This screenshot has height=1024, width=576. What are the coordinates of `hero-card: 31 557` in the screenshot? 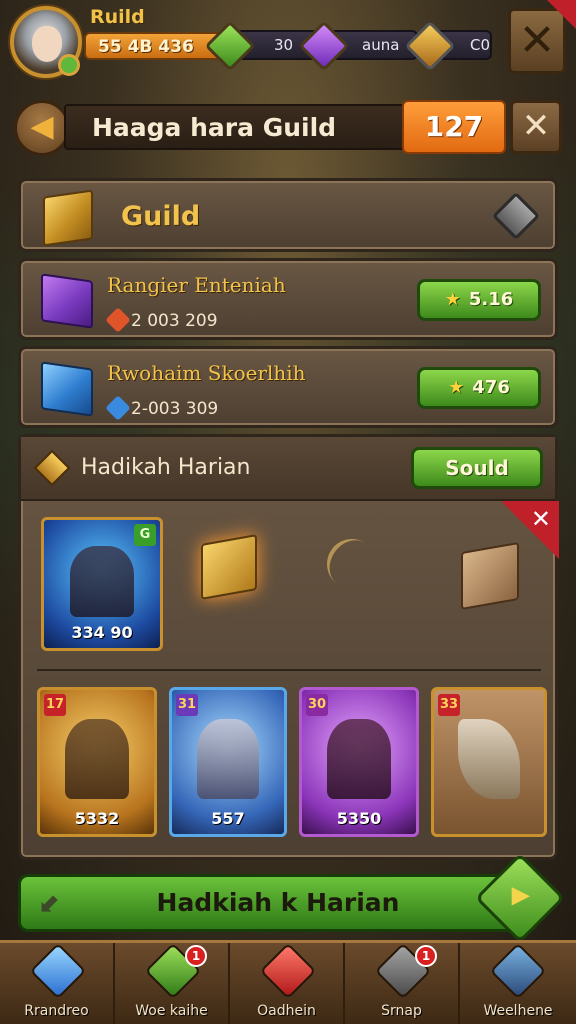 It's located at (228, 762).